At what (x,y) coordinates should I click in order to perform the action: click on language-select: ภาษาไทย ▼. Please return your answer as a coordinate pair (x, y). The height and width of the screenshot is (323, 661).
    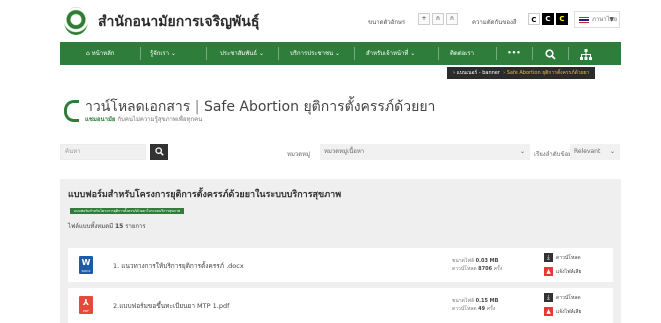
    Looking at the image, I should click on (597, 19).